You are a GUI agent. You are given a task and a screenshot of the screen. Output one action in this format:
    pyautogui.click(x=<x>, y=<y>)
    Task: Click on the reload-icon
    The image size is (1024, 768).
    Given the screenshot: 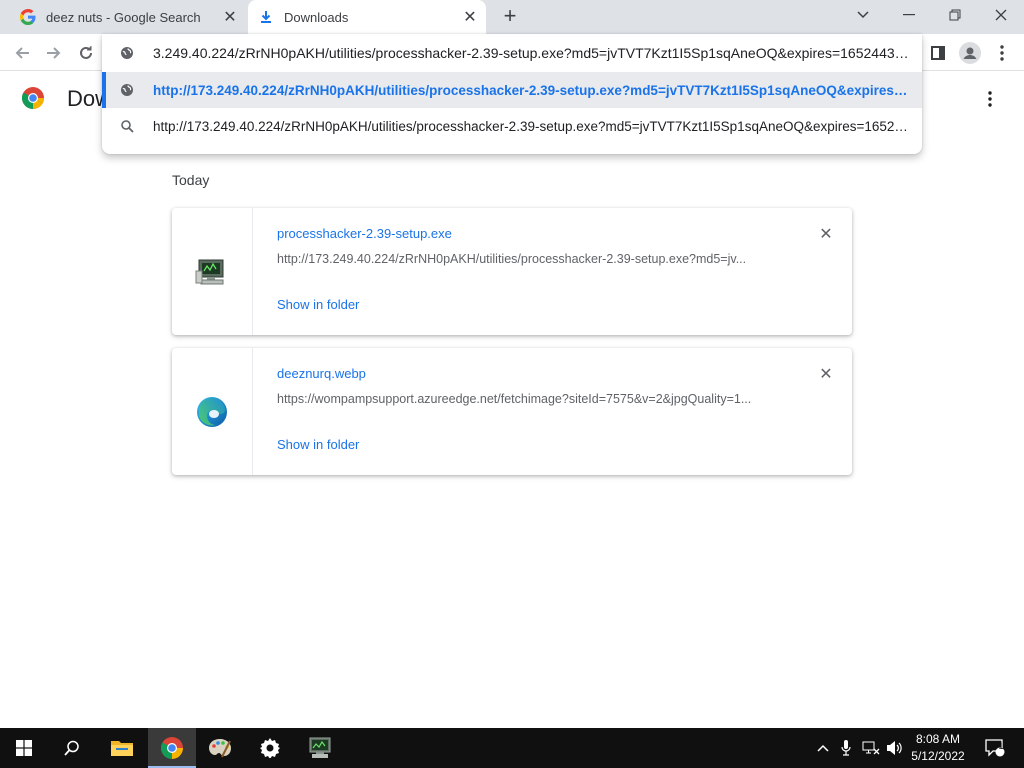 What is the action you would take?
    pyautogui.click(x=86, y=52)
    